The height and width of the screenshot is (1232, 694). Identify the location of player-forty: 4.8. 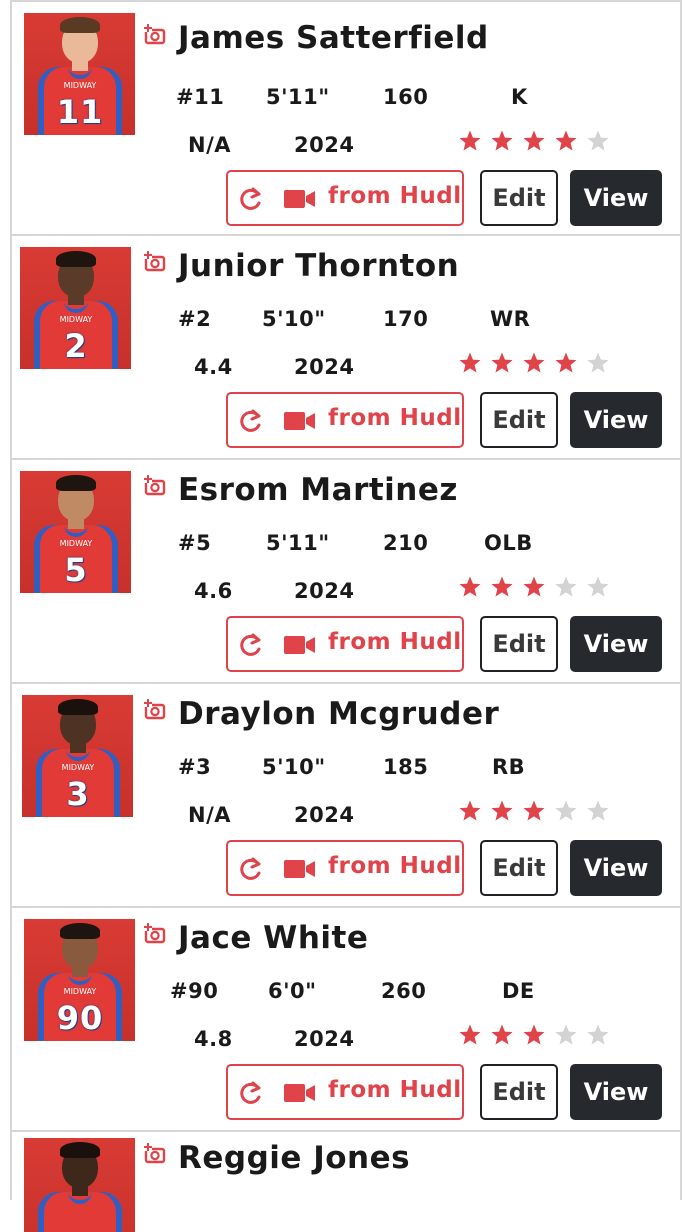
(213, 1039).